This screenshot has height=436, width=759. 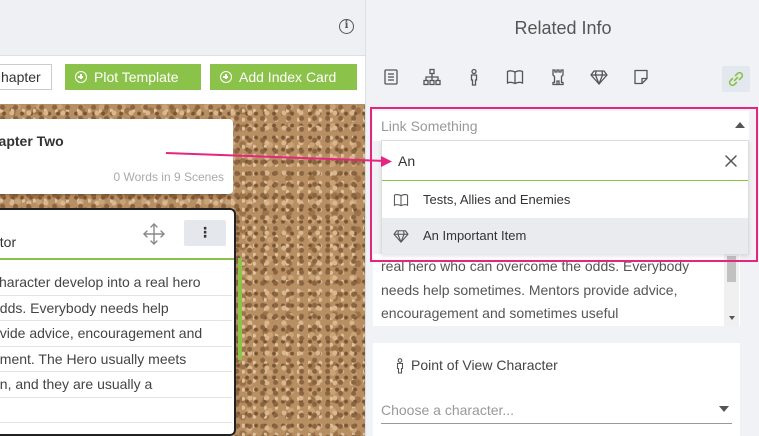 I want to click on related-info-tabs, so click(x=562, y=79).